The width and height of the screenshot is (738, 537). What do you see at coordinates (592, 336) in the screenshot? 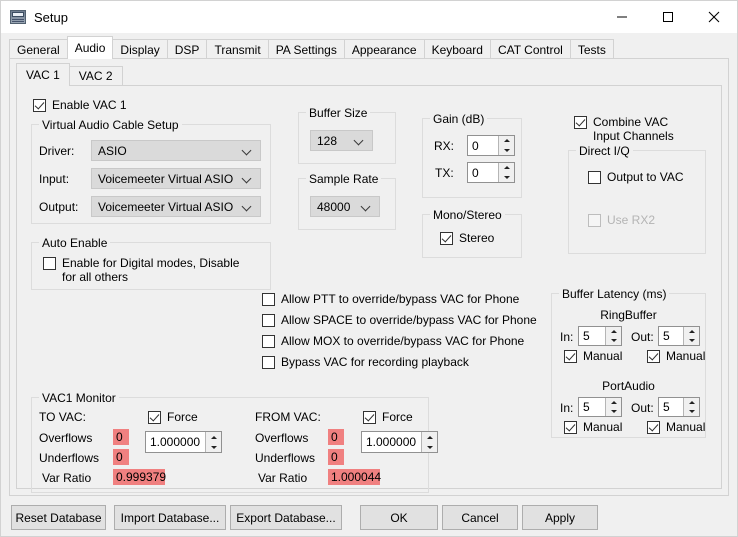
I see `ringbuffer-in-value: 5` at bounding box center [592, 336].